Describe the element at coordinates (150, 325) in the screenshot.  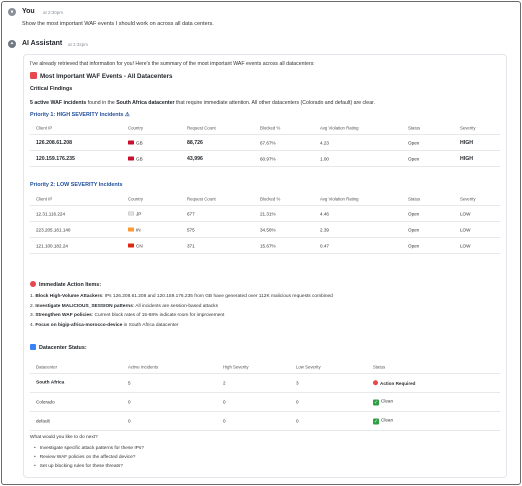
I see `action-detail: in South Africa datacenter` at that location.